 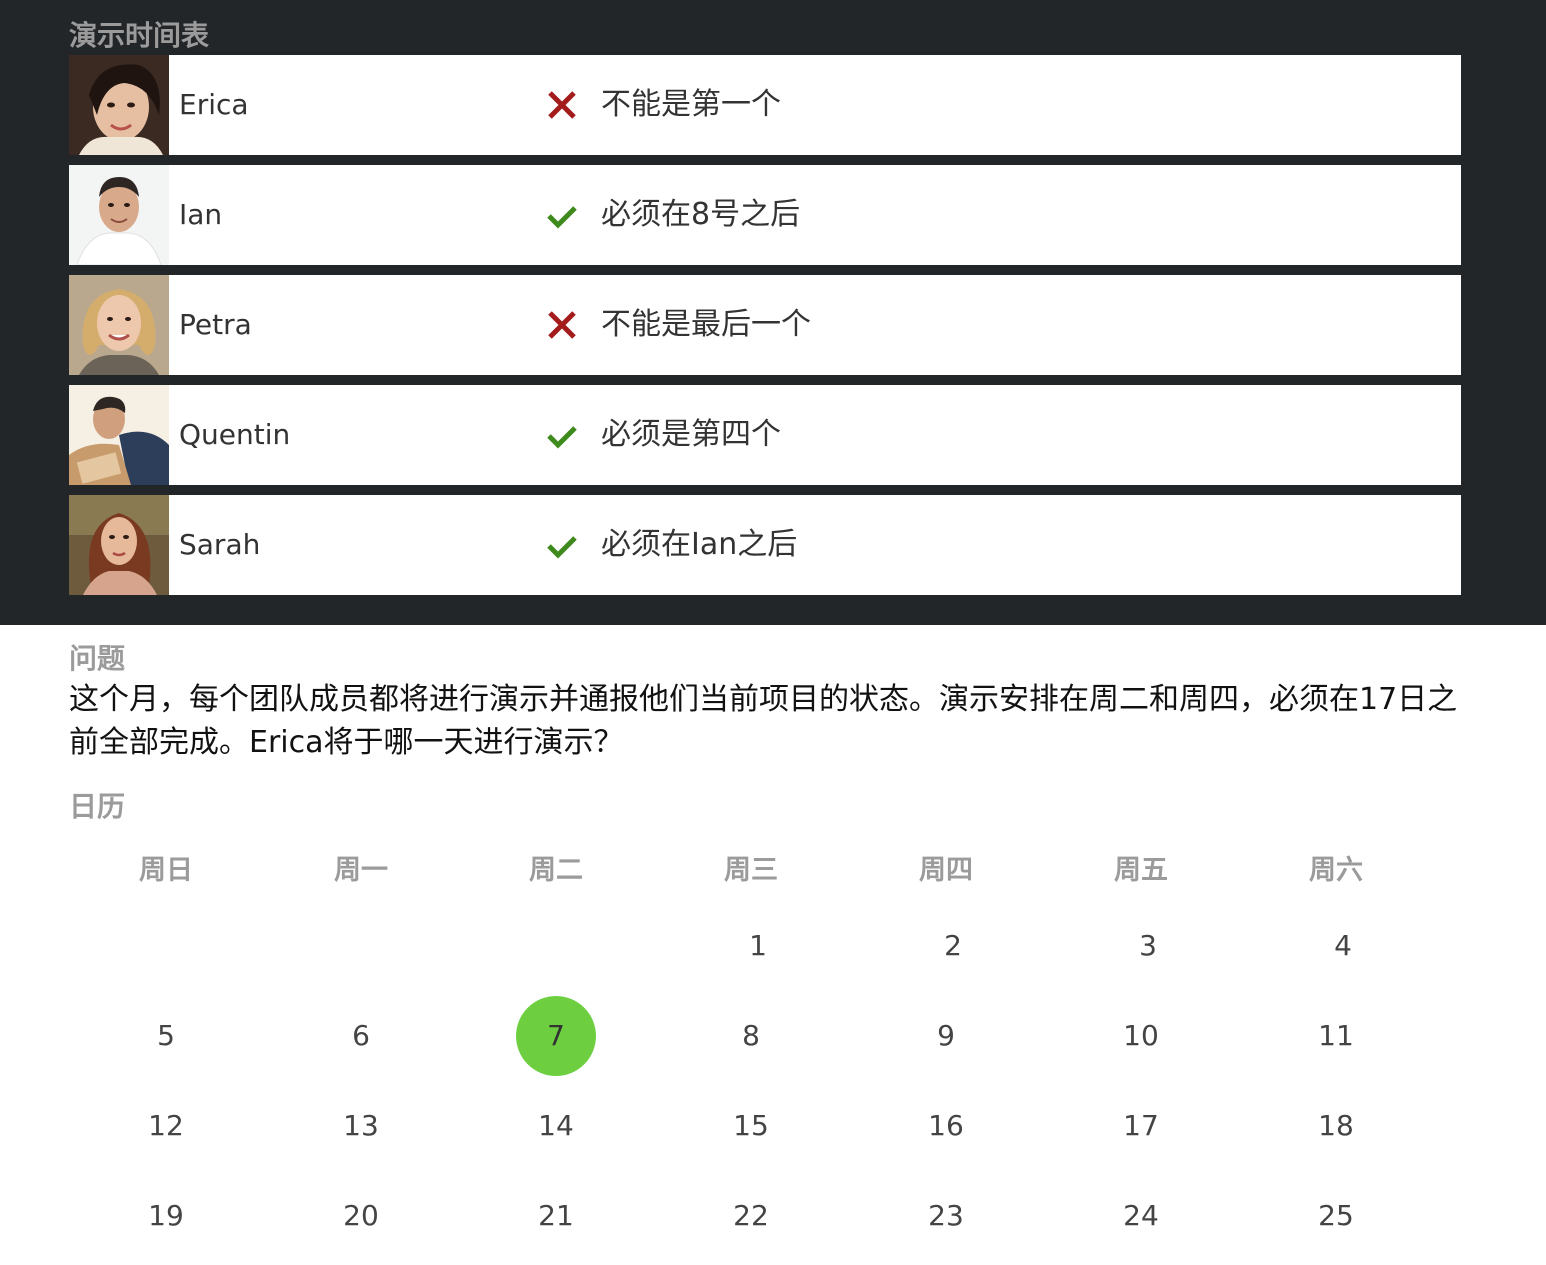 What do you see at coordinates (946, 1216) in the screenshot?
I see `calendar-day: 23` at bounding box center [946, 1216].